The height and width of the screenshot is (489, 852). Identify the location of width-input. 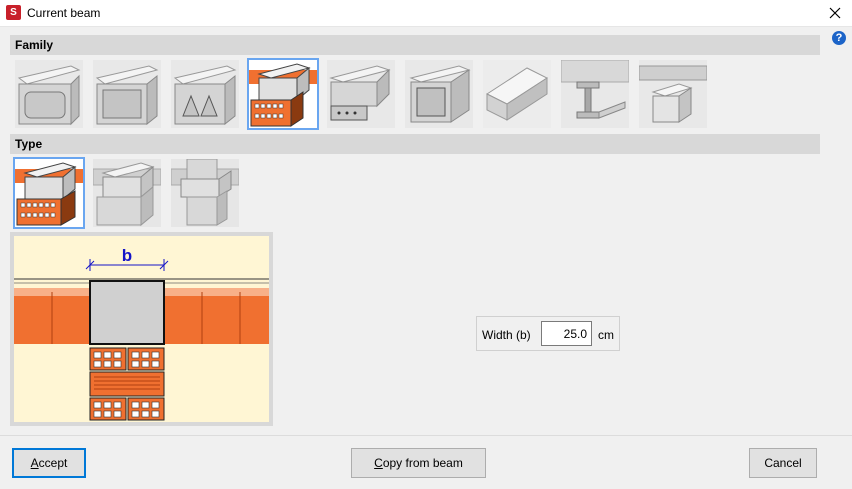
(566, 333).